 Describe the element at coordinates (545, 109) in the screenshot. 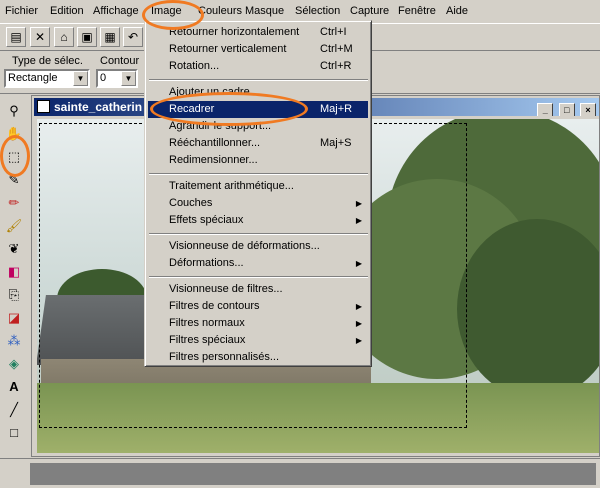

I see `minimize-icon: _` at that location.